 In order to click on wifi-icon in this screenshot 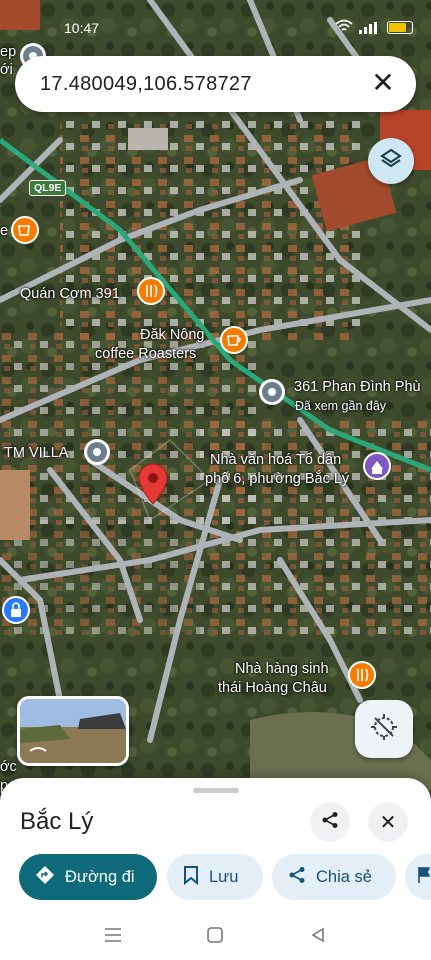, I will do `click(344, 27)`.